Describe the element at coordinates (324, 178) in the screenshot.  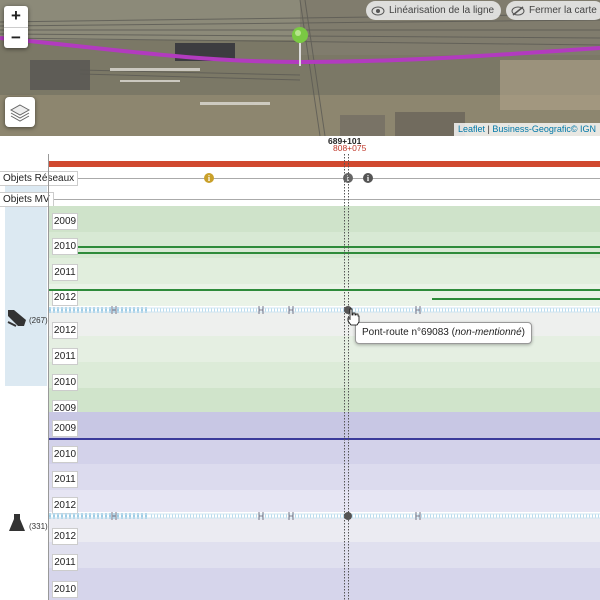
I see `network-objects-axis` at that location.